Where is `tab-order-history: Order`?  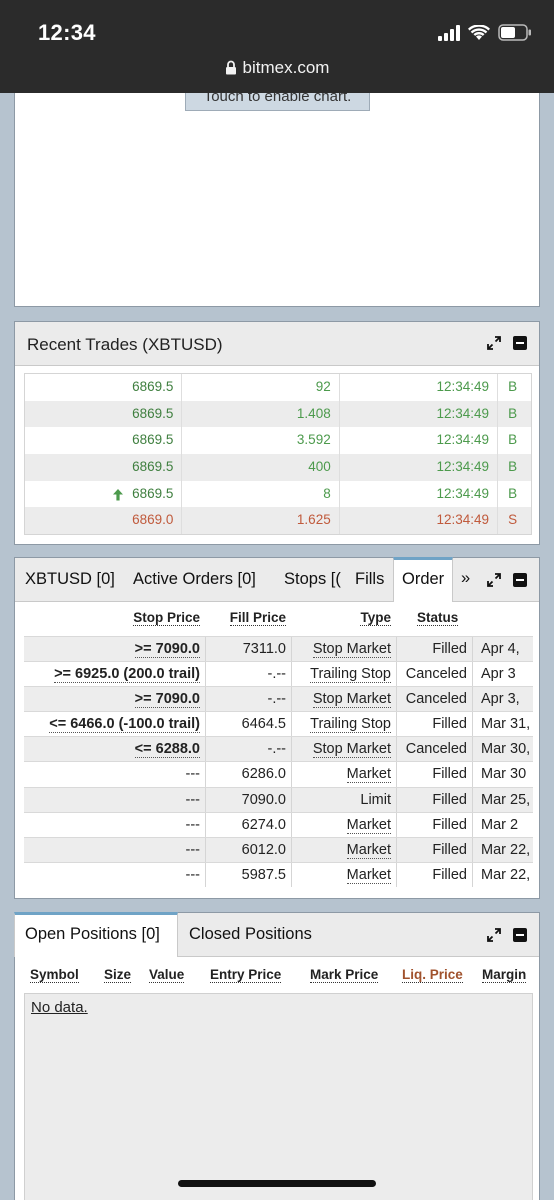 tab-order-history: Order is located at coordinates (423, 579).